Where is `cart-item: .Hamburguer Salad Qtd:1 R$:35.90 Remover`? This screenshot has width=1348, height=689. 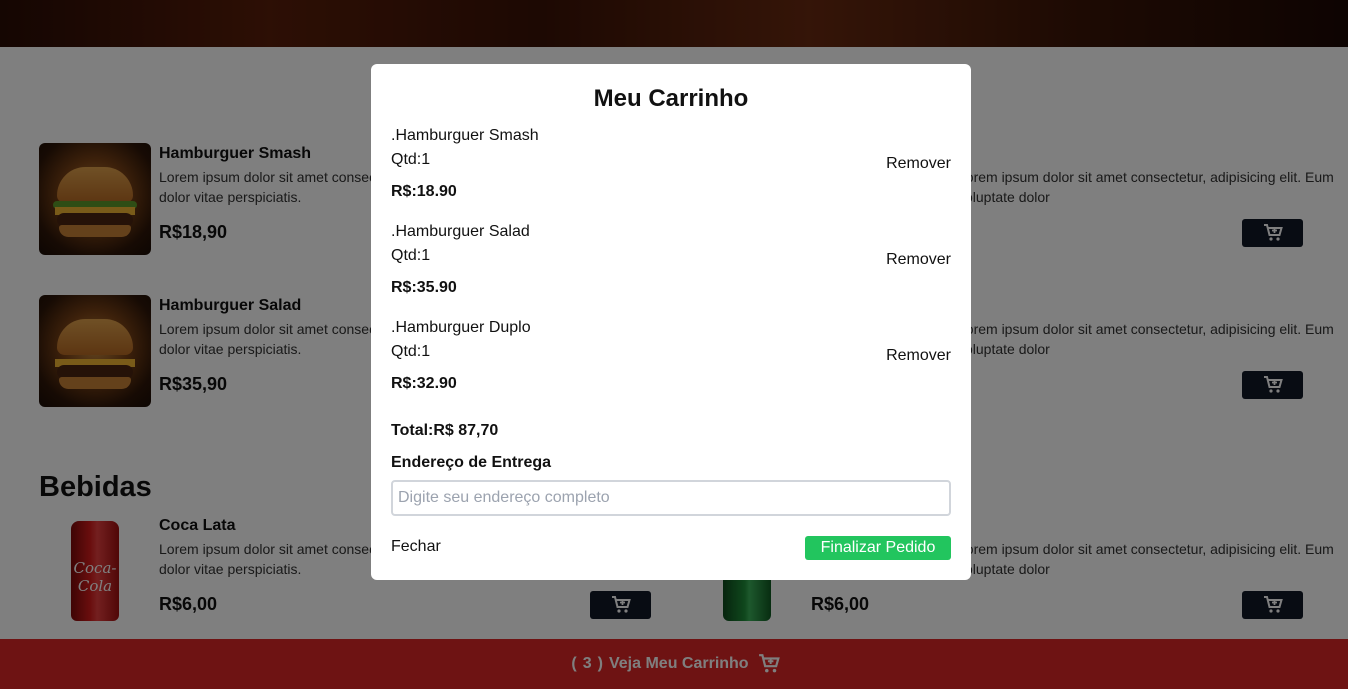
cart-item: .Hamburguer Salad Qtd:1 R$:35.90 Remover is located at coordinates (671, 263).